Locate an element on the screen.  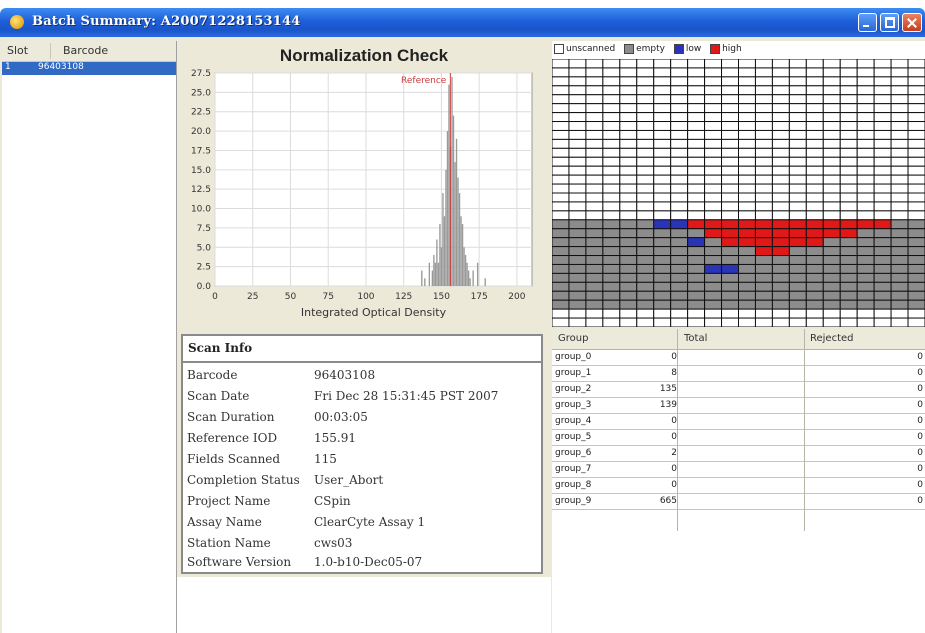
slot-number: 1 is located at coordinates (8, 67).